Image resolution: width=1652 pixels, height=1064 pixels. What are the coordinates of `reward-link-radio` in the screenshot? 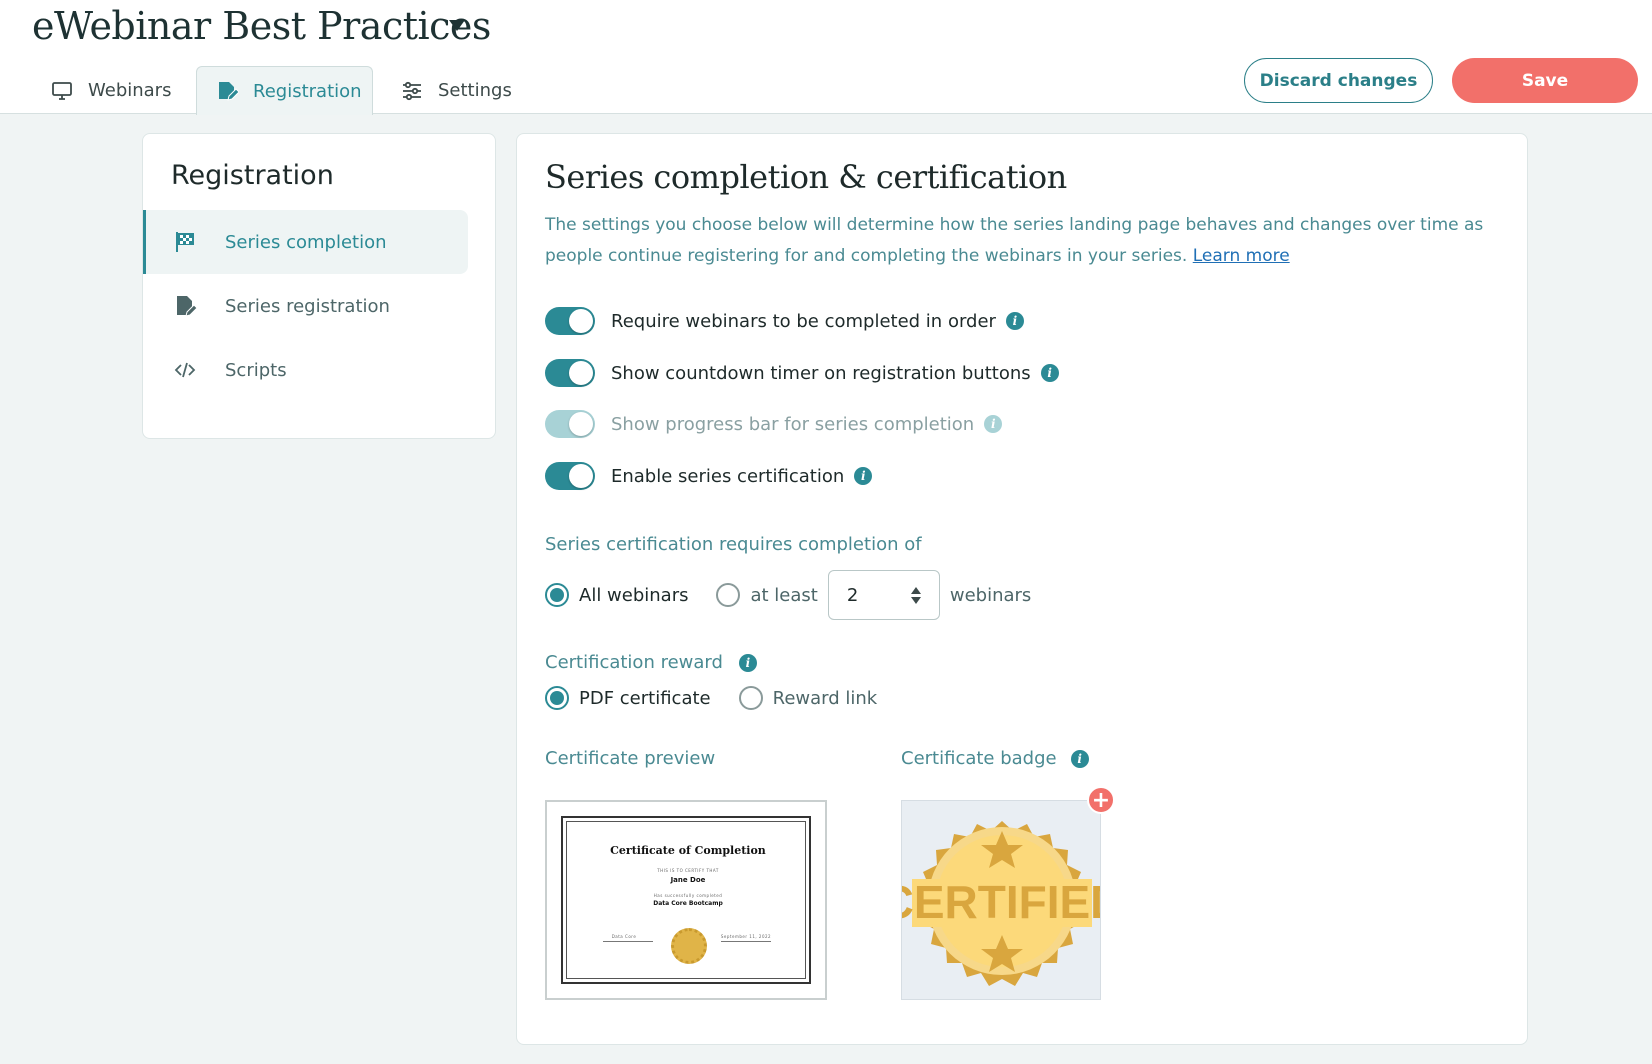 It's located at (750, 698).